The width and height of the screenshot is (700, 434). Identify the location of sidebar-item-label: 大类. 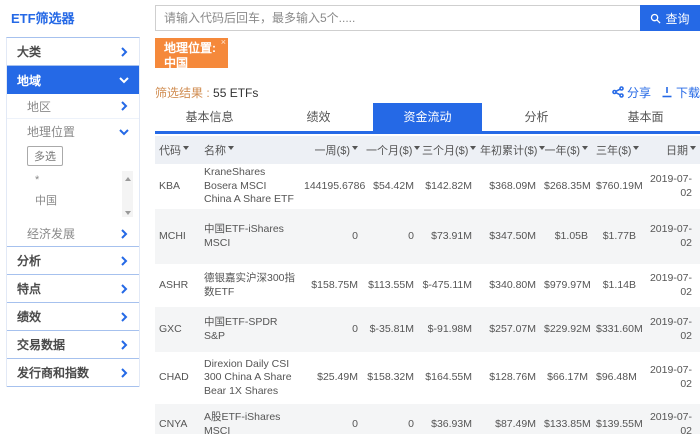
(29, 52).